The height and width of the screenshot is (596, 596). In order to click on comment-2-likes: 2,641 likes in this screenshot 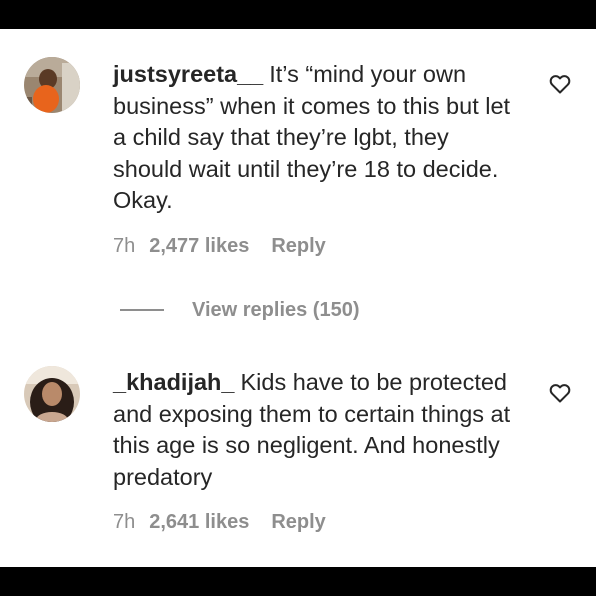, I will do `click(199, 522)`.